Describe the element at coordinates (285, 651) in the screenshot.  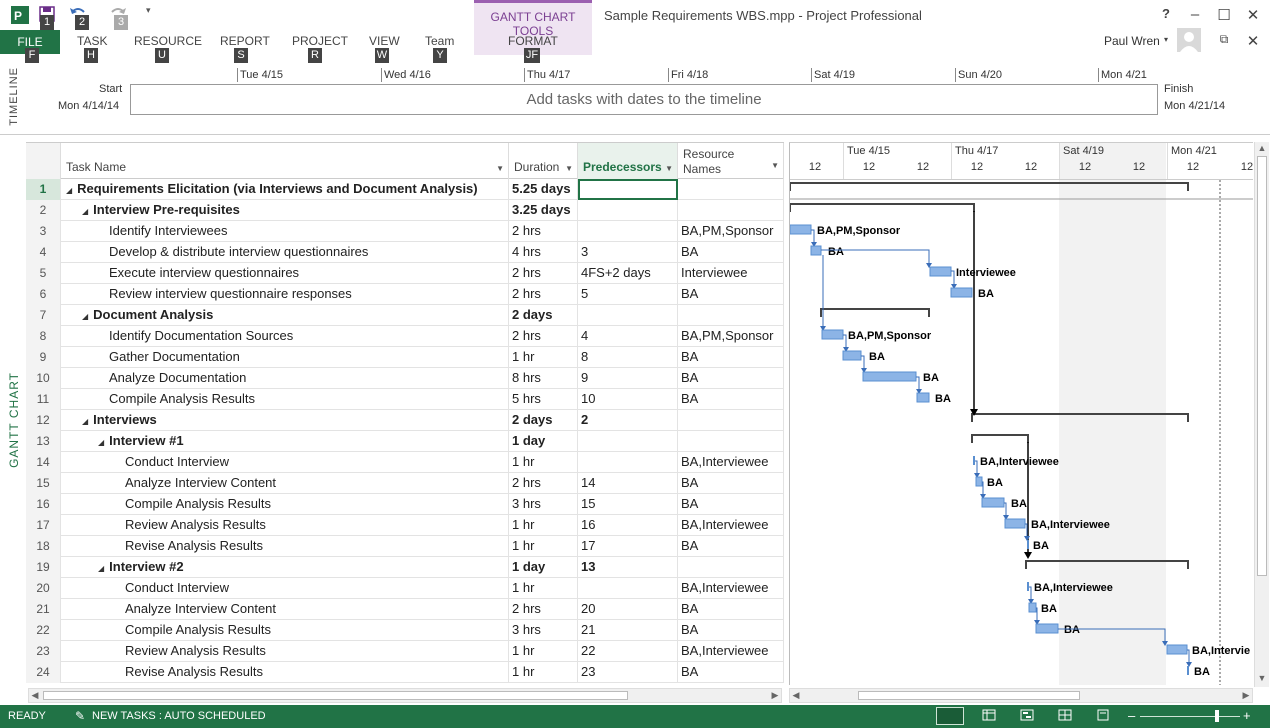
I see `task-name-cell: Review Analysis Results` at that location.